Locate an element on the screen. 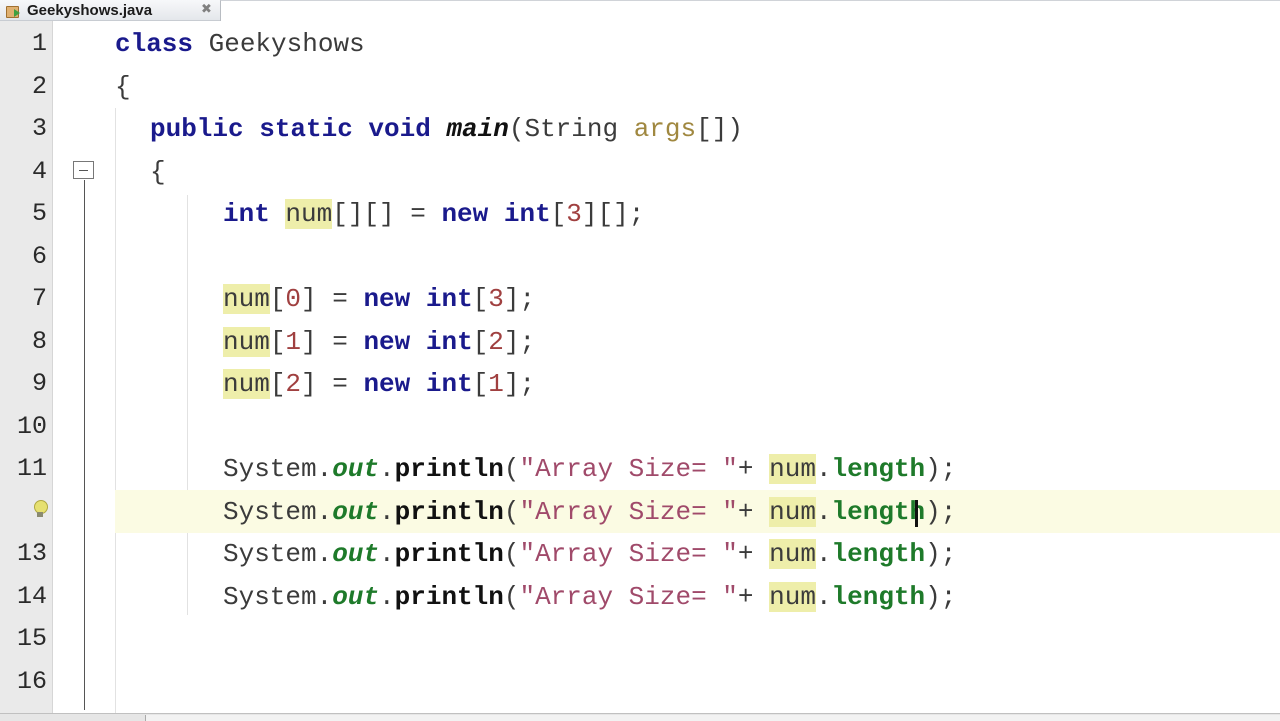  tab-title: Geekyshows.java is located at coordinates (90, 10).